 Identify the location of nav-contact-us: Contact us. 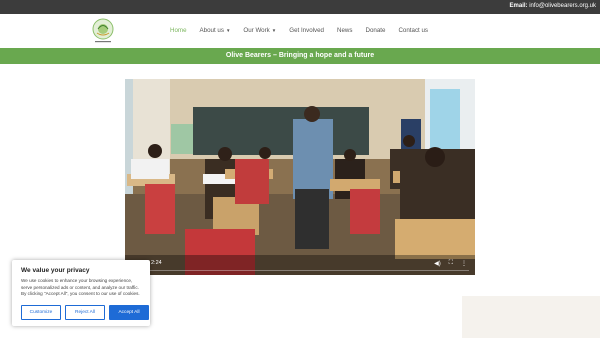
(413, 30).